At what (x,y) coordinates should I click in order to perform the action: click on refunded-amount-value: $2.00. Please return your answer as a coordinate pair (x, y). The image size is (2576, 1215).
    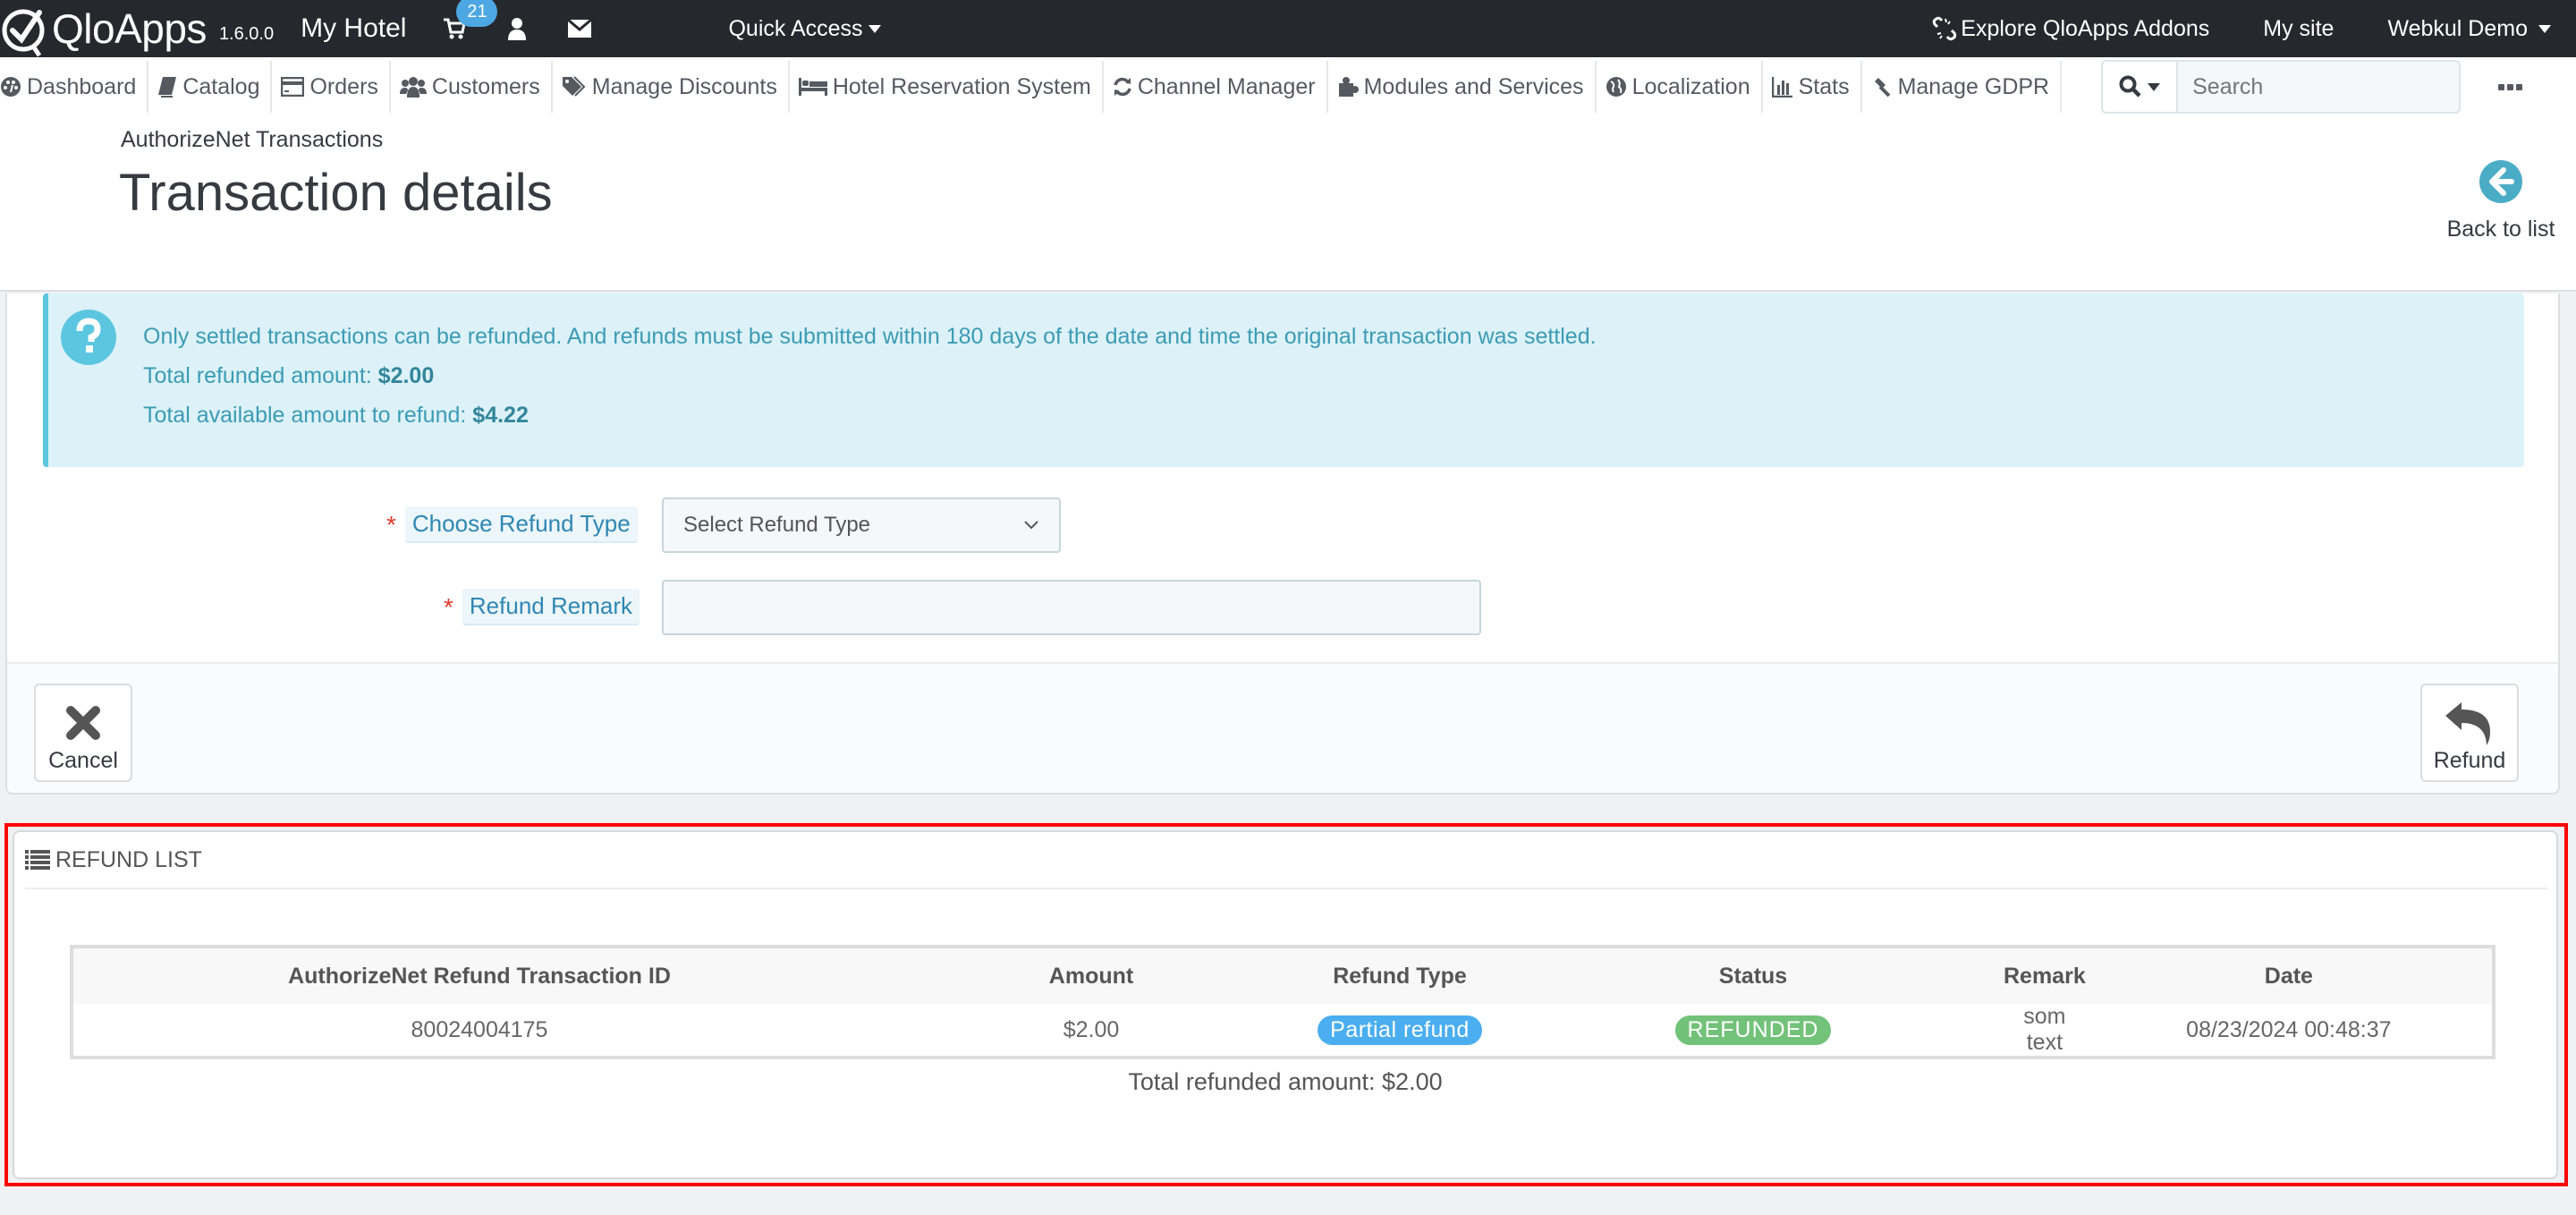
    Looking at the image, I should click on (406, 376).